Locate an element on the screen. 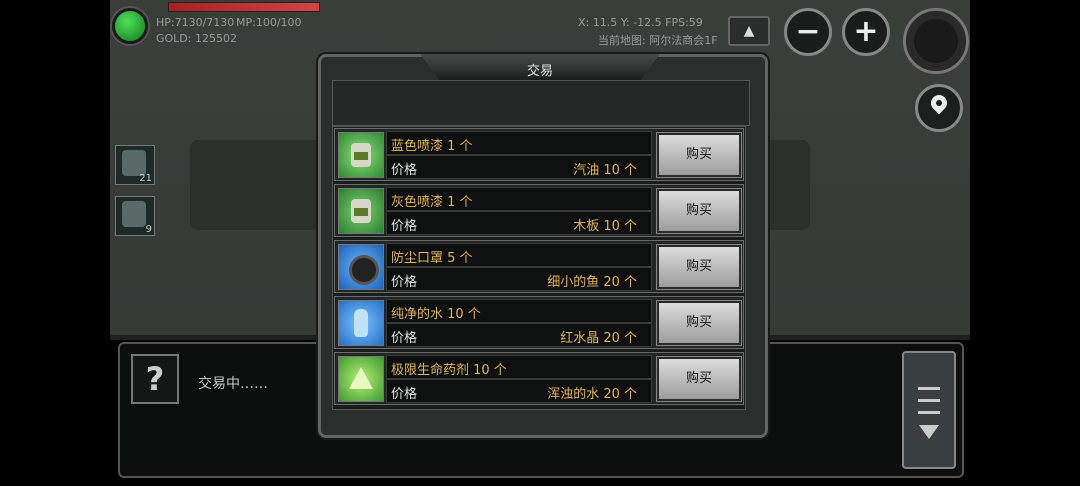 Image resolution: width=1080 pixels, height=486 pixels. trade-row: 纯净的水 10 个 价格 红水晶 20 个 购买 is located at coordinates (539, 322).